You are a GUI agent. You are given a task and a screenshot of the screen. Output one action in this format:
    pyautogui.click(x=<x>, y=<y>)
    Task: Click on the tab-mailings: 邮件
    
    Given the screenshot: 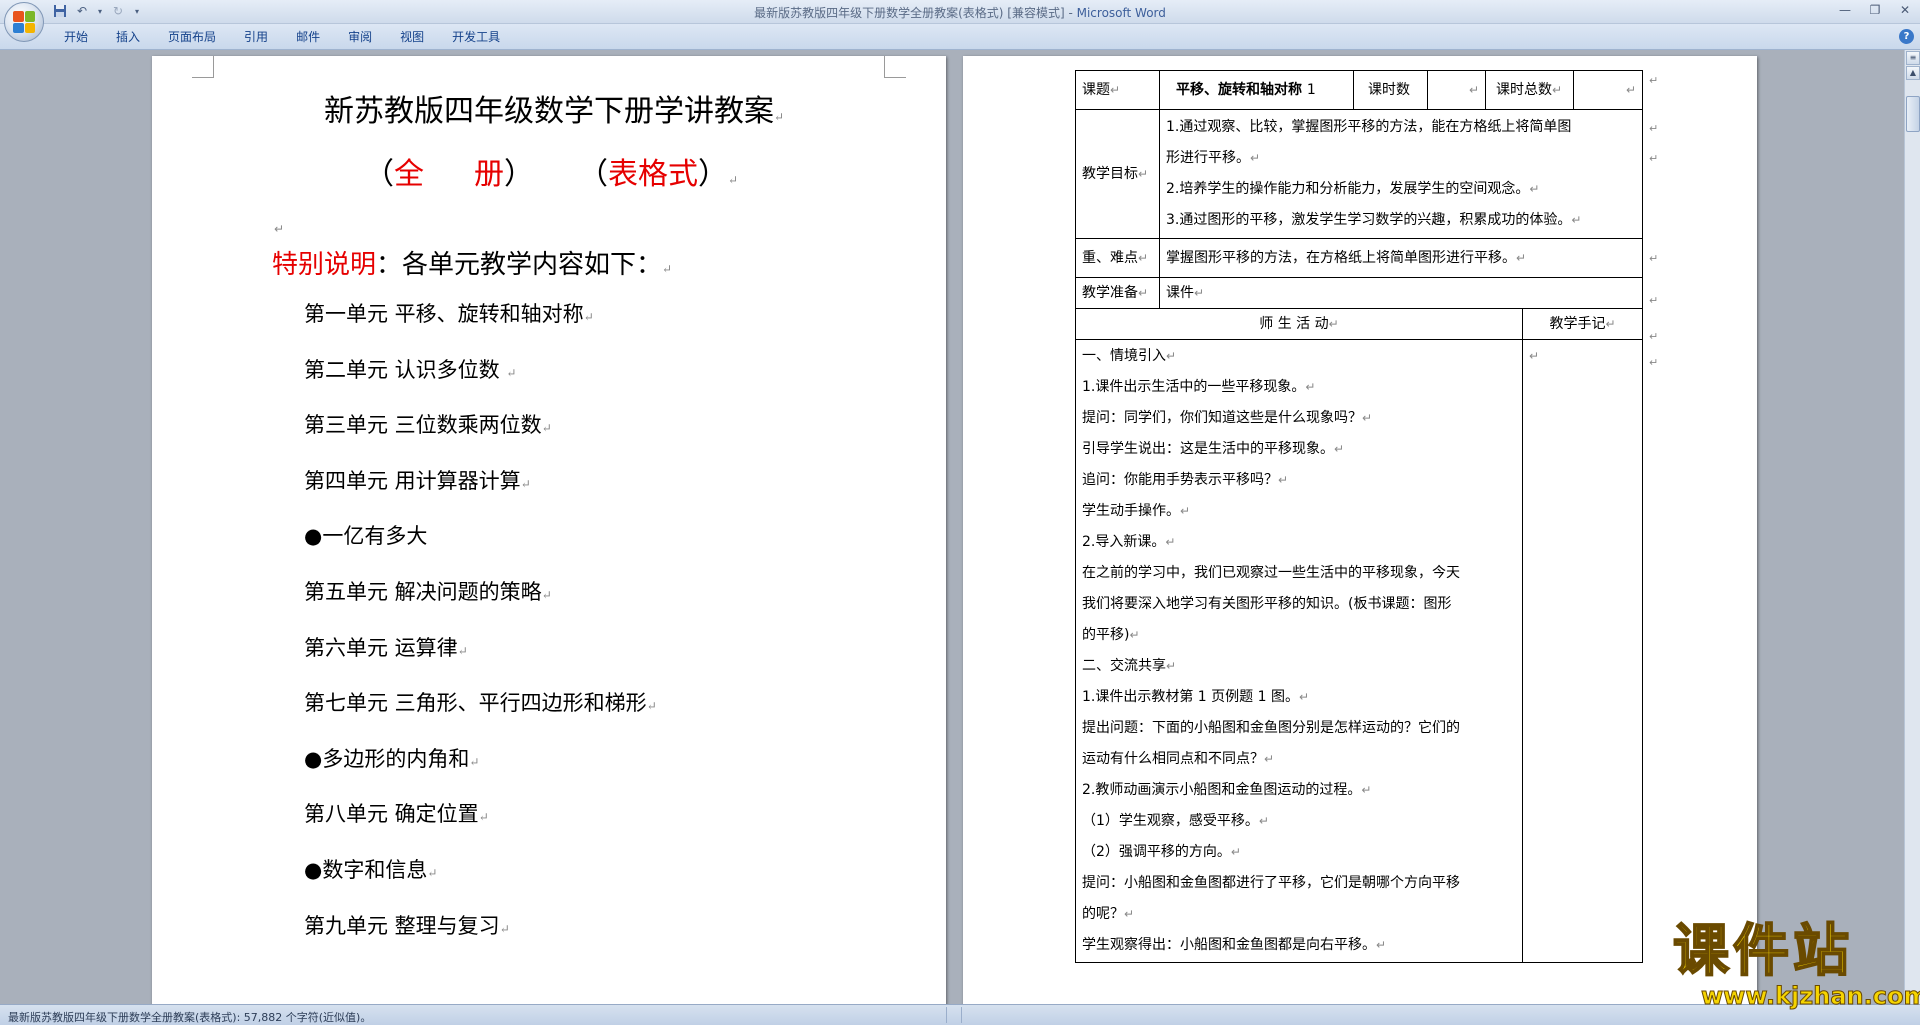 What is the action you would take?
    pyautogui.click(x=308, y=37)
    